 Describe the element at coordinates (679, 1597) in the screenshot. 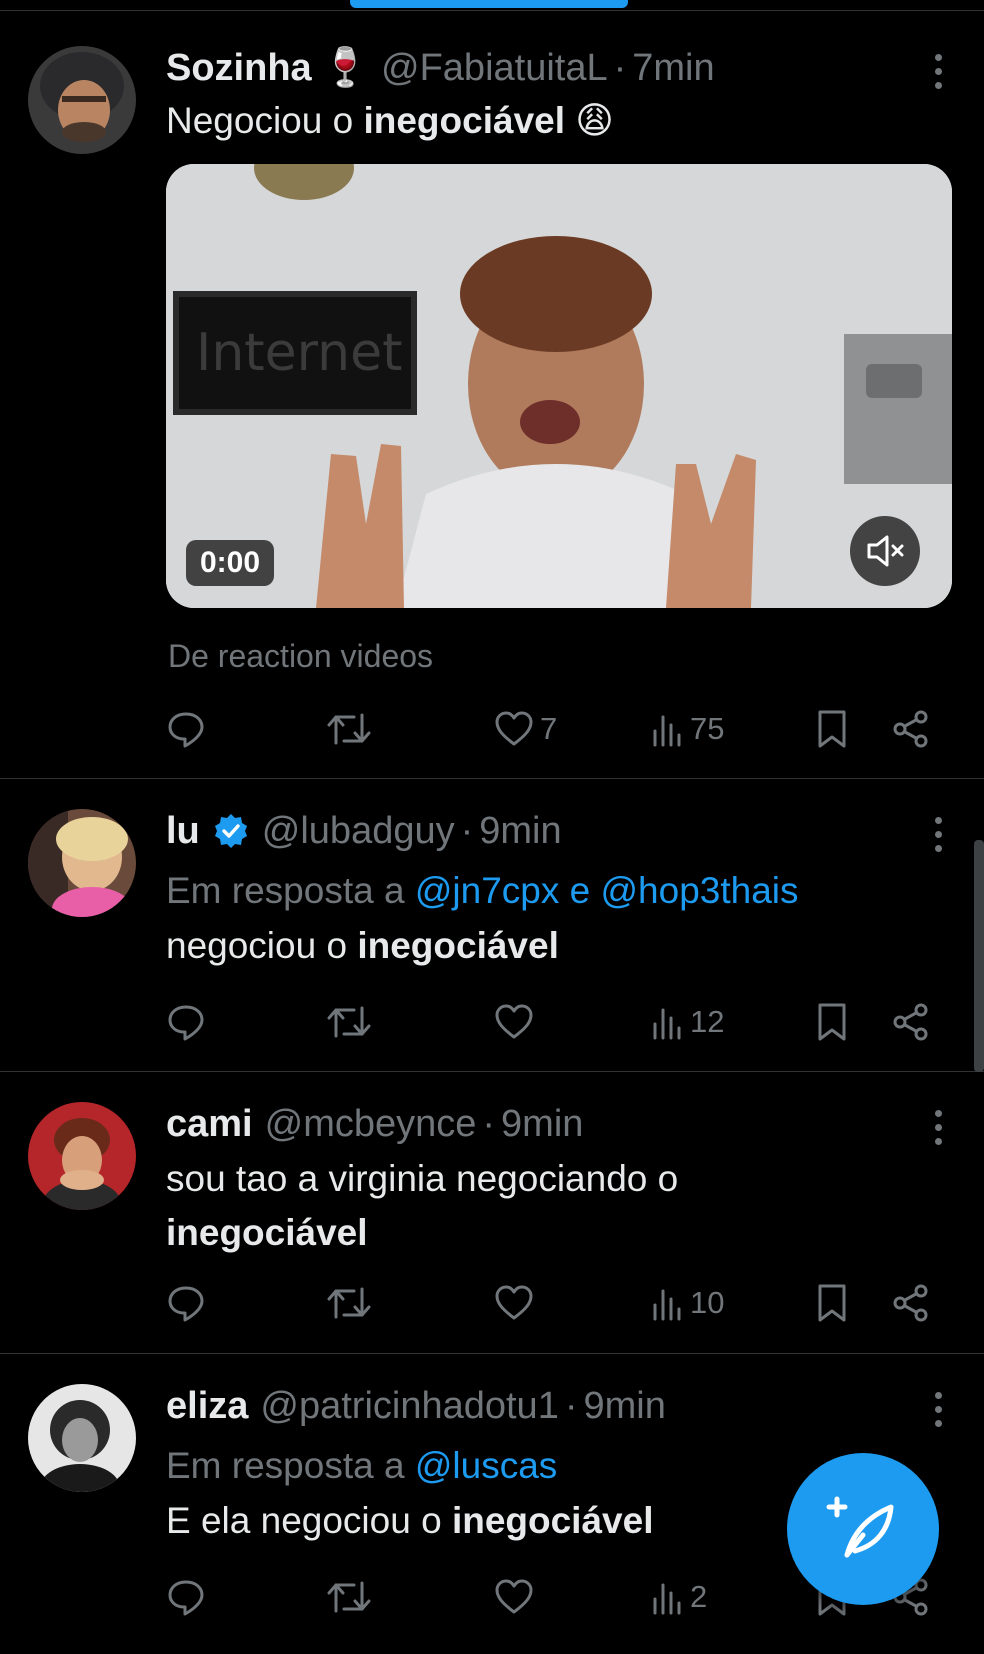

I see `views-button: 2` at that location.